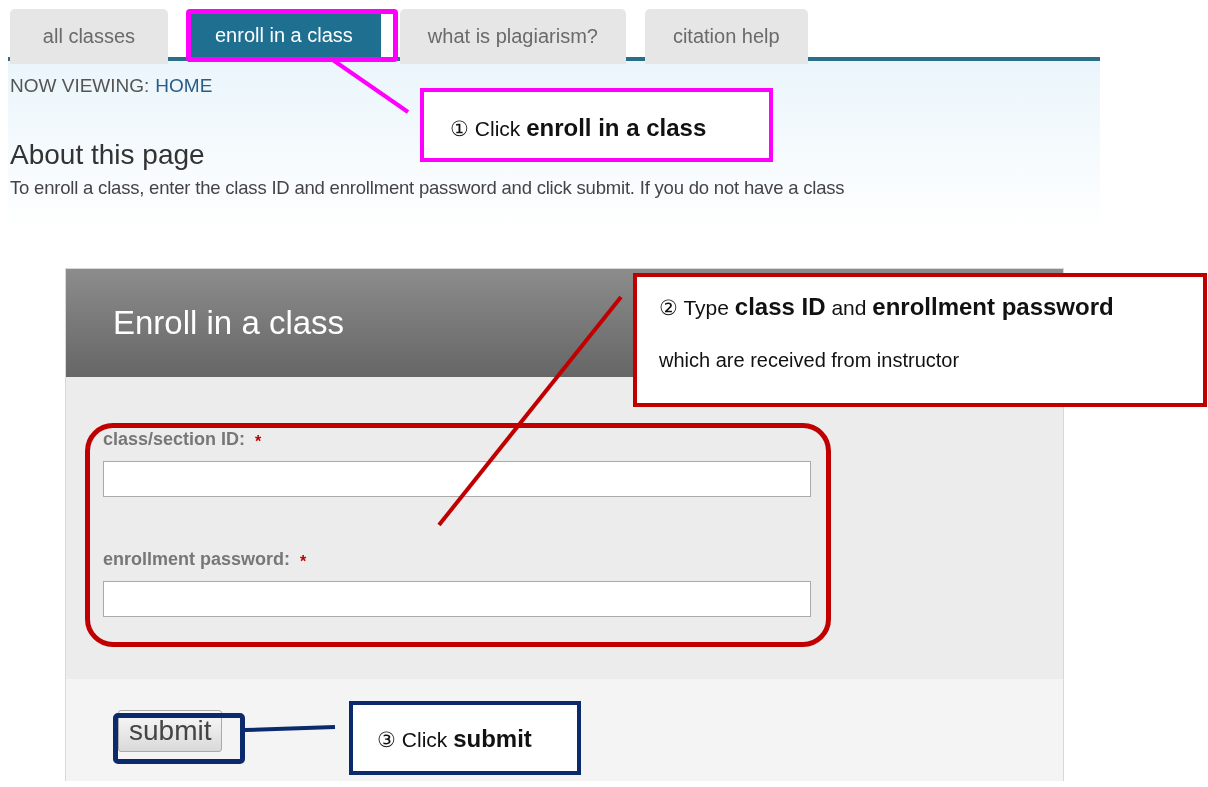  What do you see at coordinates (197, 560) in the screenshot?
I see `field-label: enrollment password:` at bounding box center [197, 560].